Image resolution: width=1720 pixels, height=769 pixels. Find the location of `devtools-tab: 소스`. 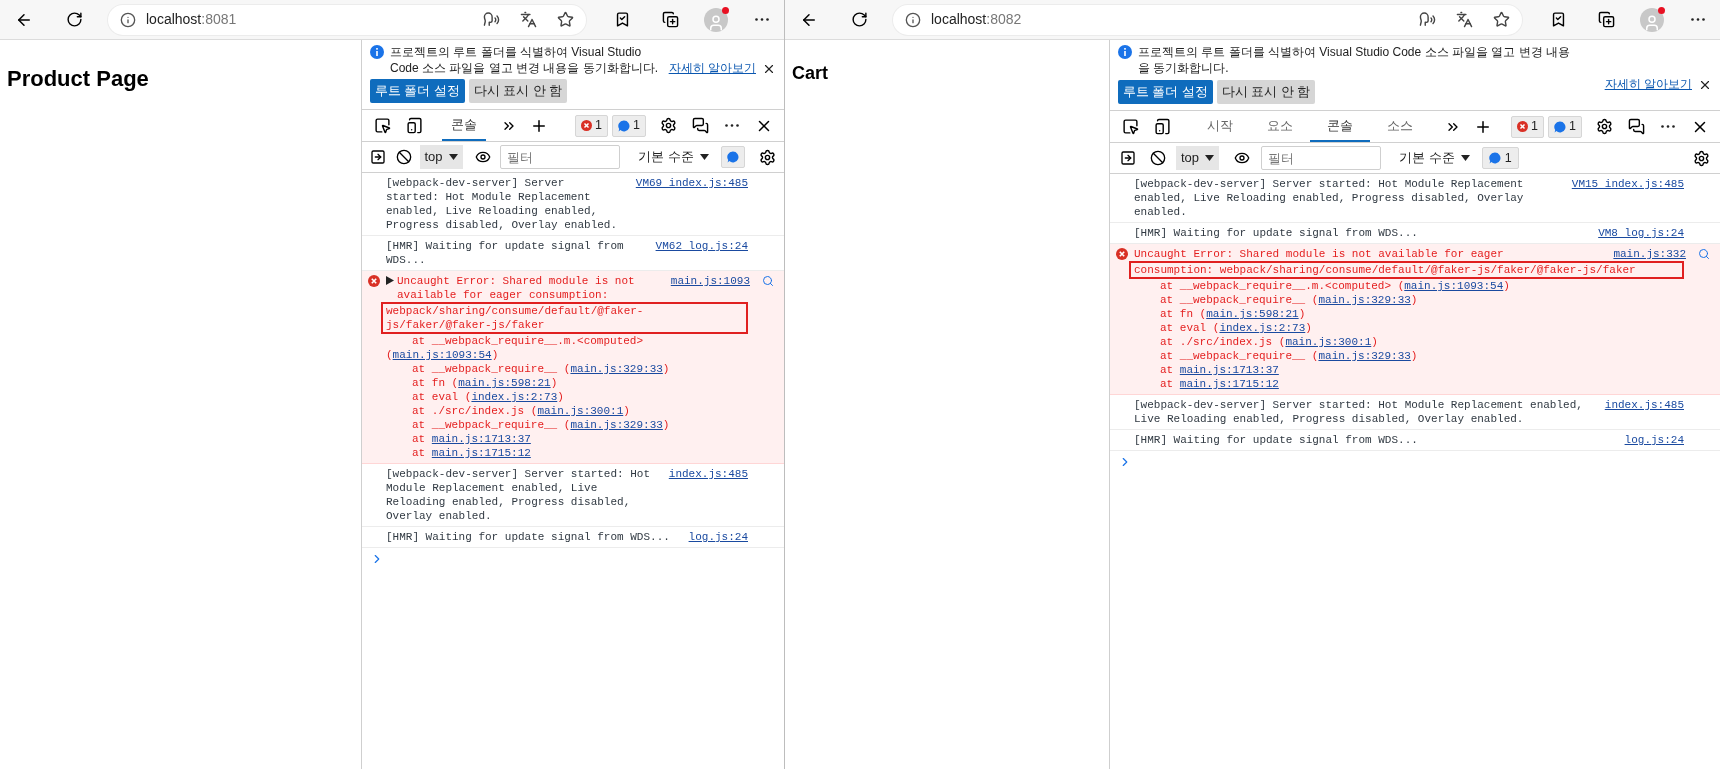

devtools-tab: 소스 is located at coordinates (1400, 126).